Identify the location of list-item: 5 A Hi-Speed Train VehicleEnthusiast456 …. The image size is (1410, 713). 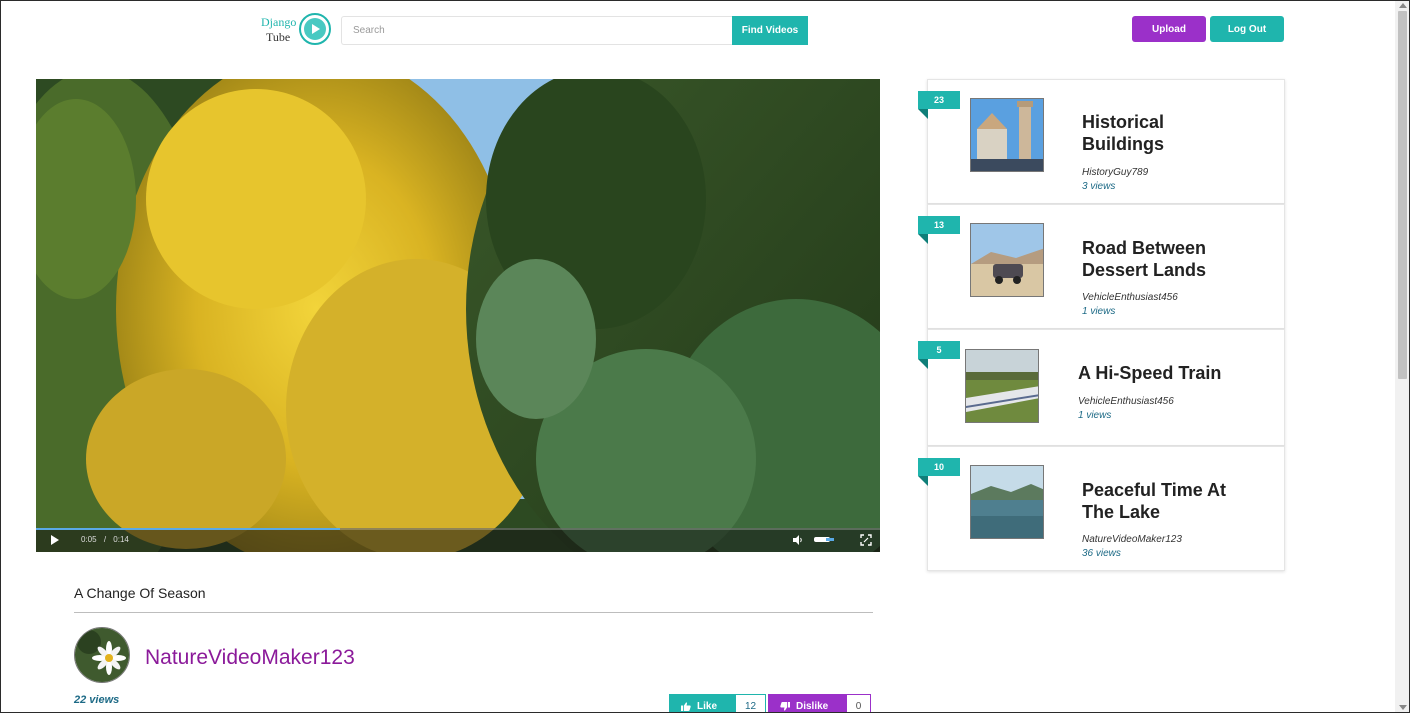
(1101, 387).